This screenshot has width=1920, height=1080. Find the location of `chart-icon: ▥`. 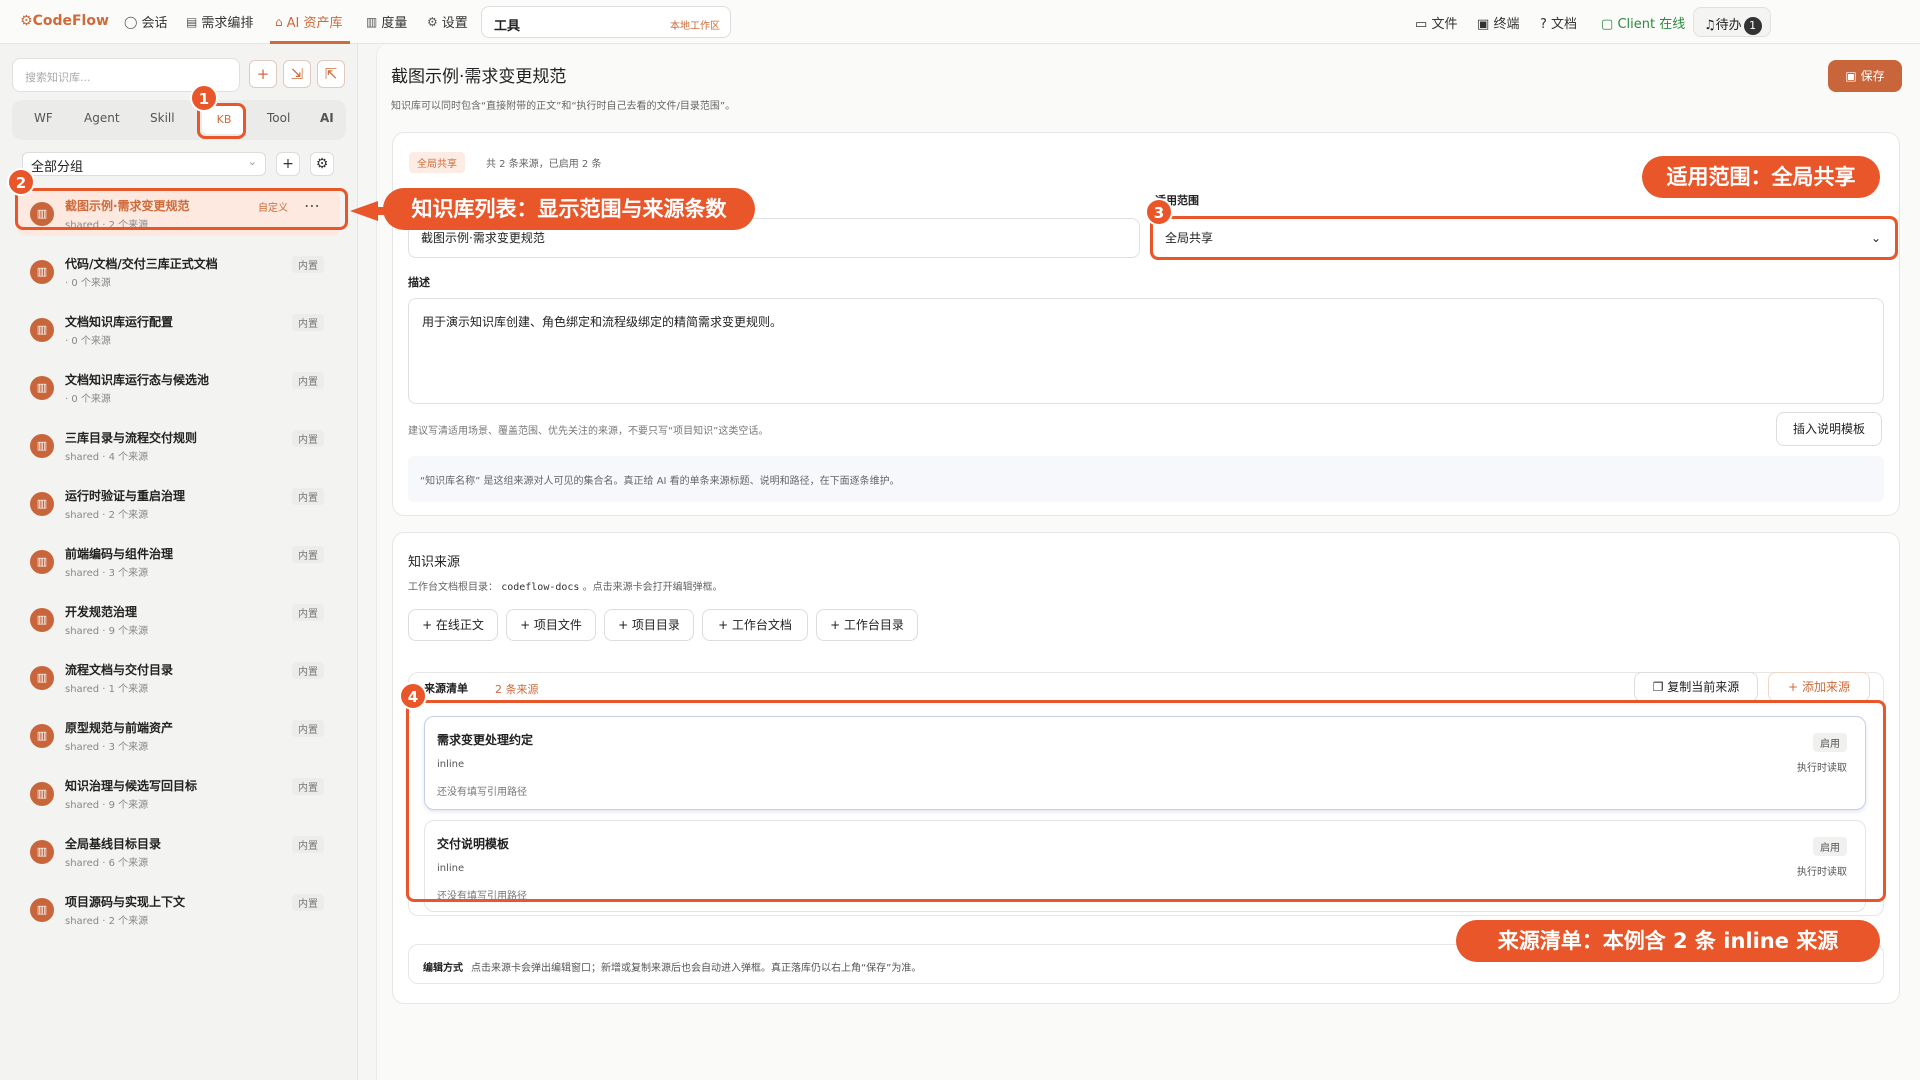

chart-icon: ▥ is located at coordinates (372, 21).